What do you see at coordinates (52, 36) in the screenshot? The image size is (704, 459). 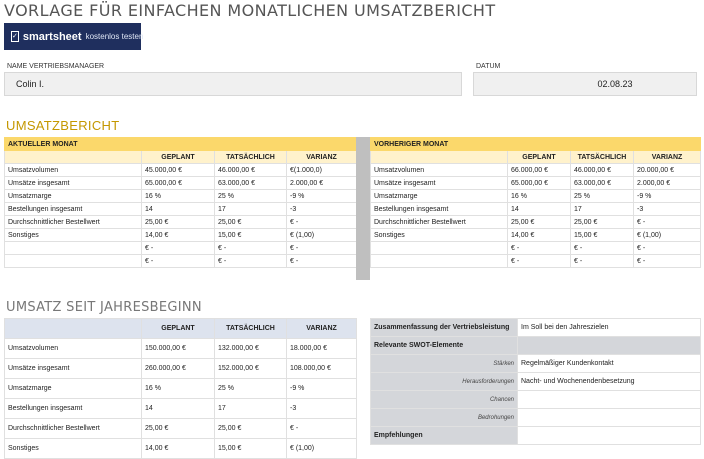 I see `logo-brand: smartsheet` at bounding box center [52, 36].